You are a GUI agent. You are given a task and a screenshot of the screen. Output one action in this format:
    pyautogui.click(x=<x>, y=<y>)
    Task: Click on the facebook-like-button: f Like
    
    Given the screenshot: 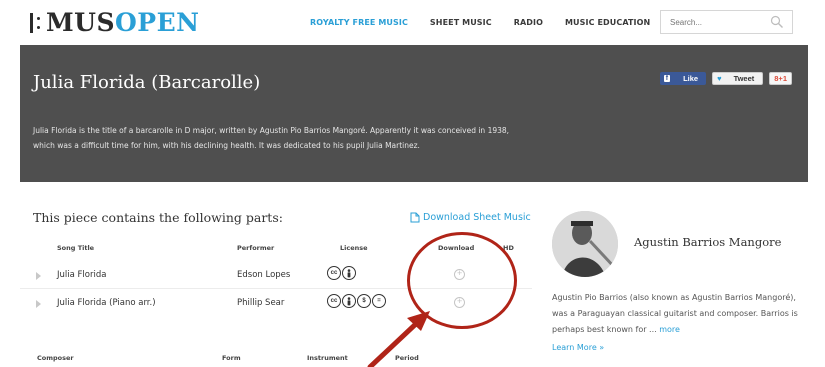 What is the action you would take?
    pyautogui.click(x=683, y=78)
    